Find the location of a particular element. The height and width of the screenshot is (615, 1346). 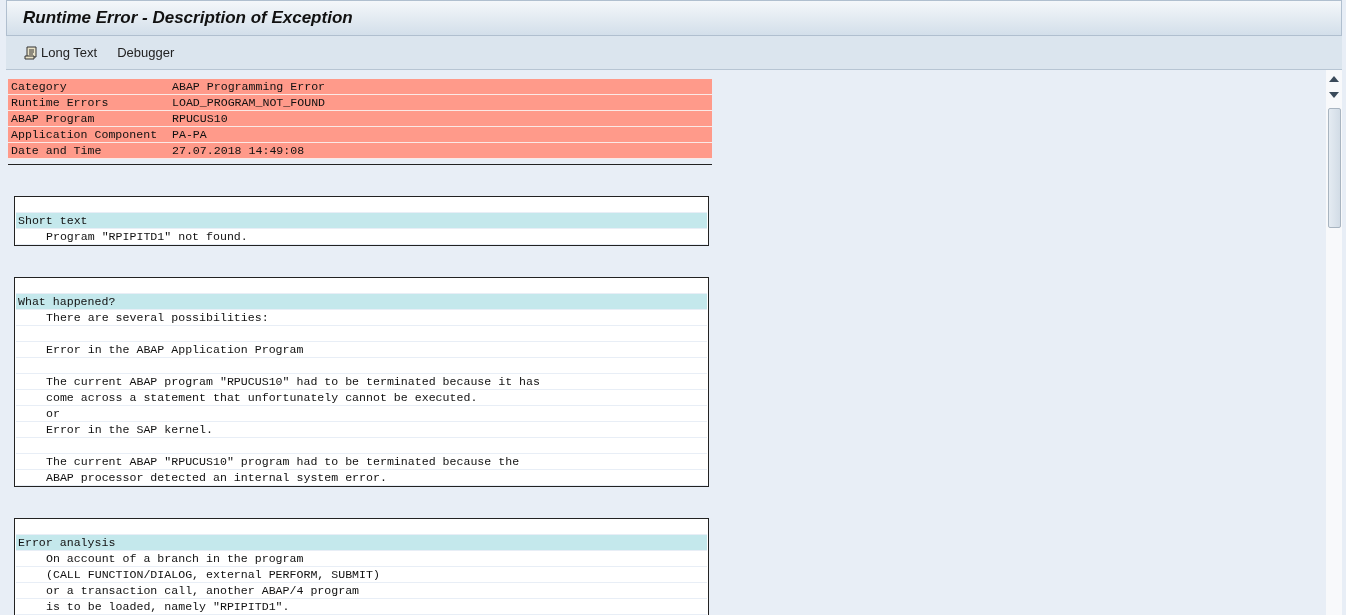

text-line: (CALL FUNCTION/DIALOG, external PERFORM, SUBMIT) is located at coordinates (361, 575).